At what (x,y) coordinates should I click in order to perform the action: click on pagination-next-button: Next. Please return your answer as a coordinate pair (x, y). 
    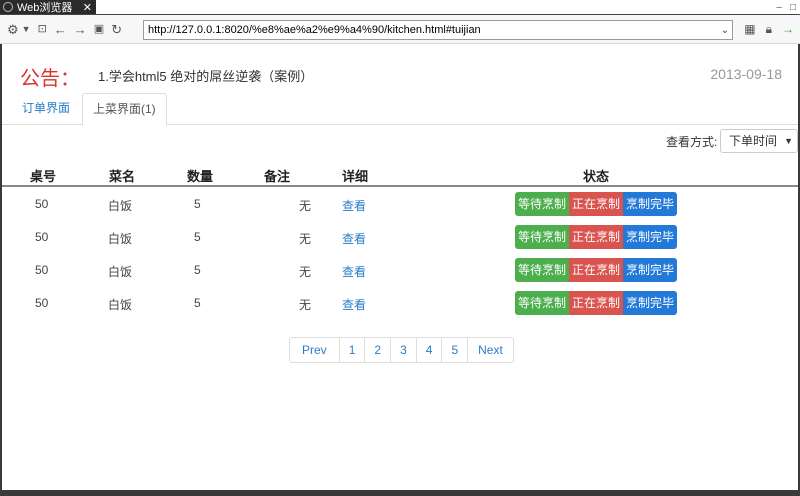
    Looking at the image, I should click on (490, 350).